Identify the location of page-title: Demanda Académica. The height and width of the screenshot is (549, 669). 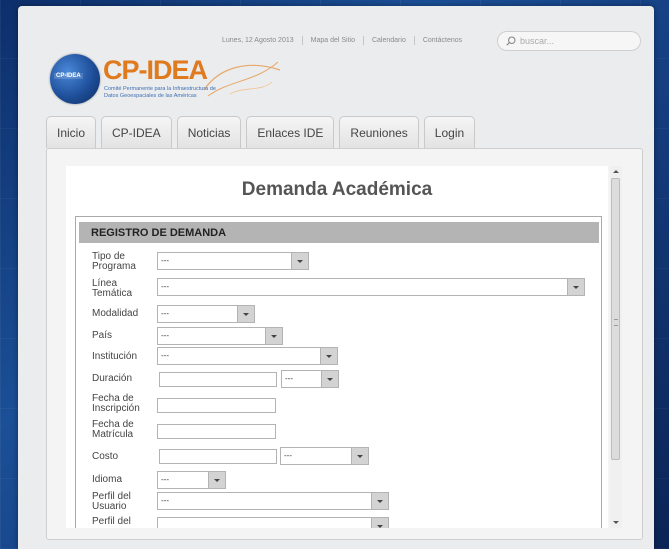
(337, 189).